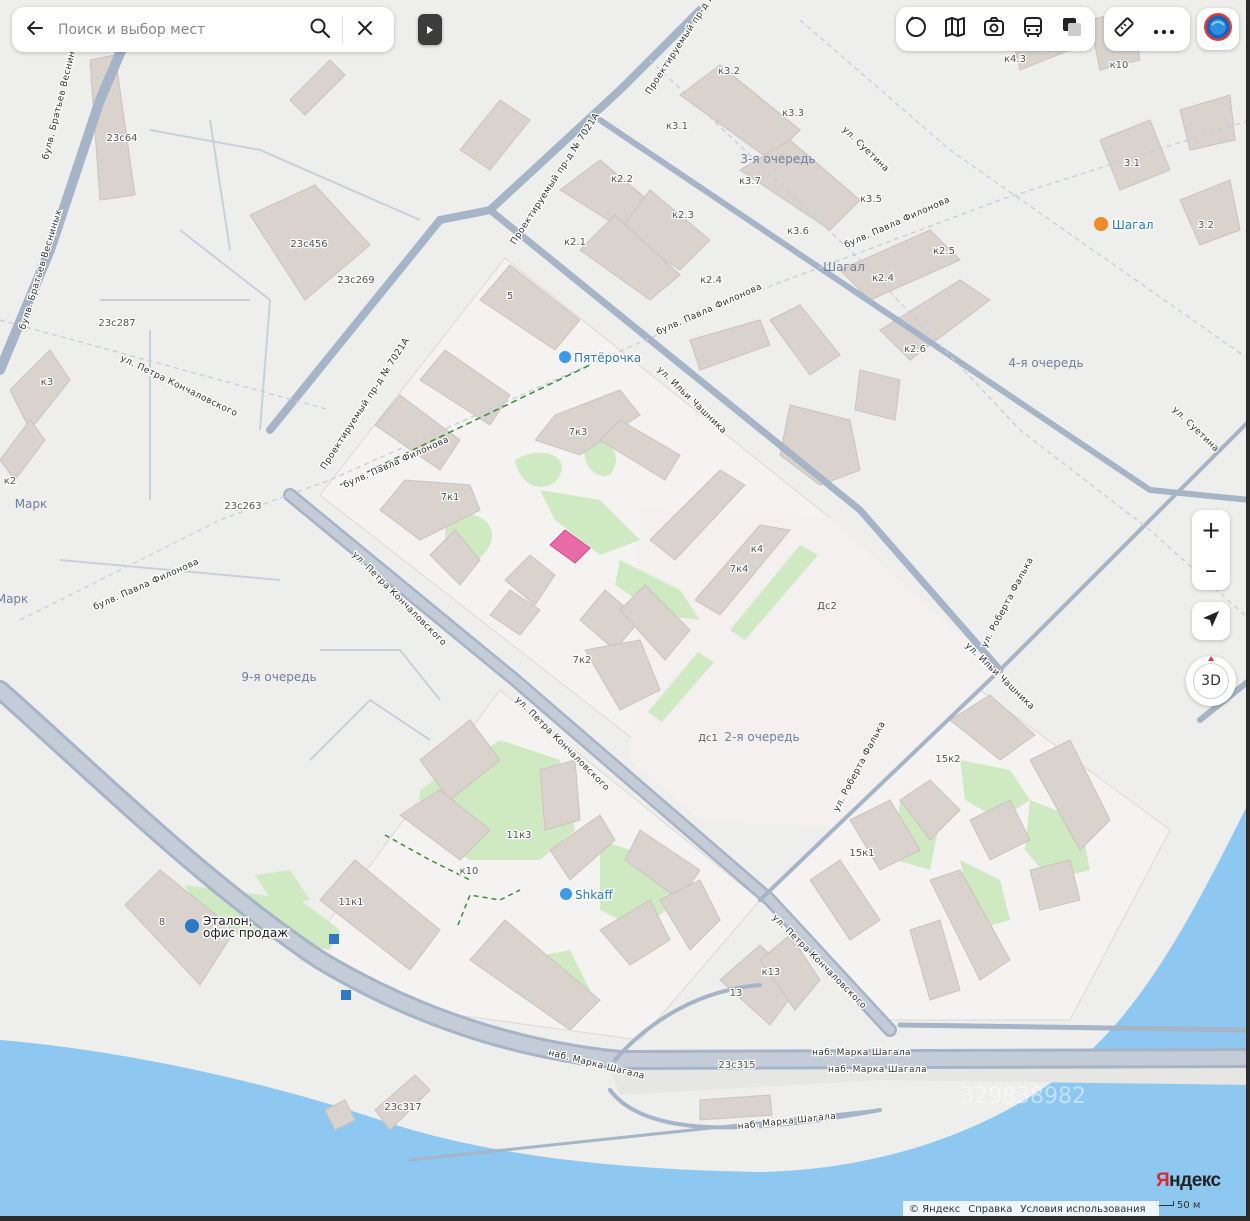  Describe the element at coordinates (944, 251) in the screenshot. I see `building-number: к2.5` at that location.